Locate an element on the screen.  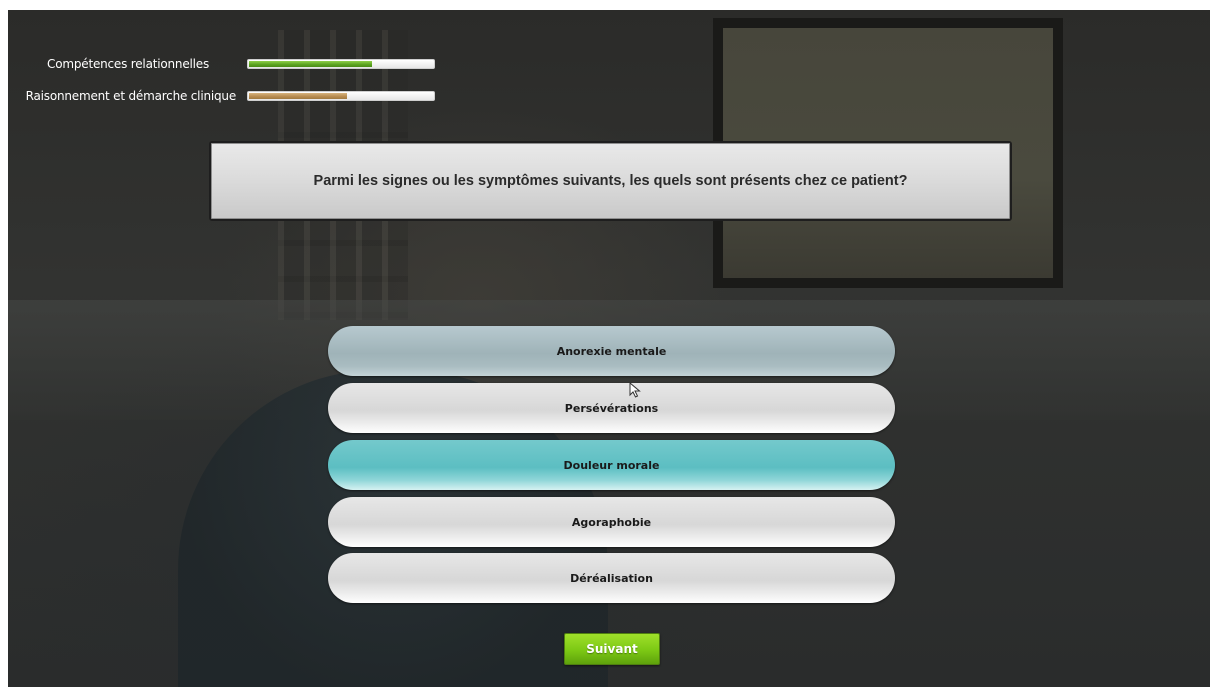
next-button-label: Suivant is located at coordinates (612, 649).